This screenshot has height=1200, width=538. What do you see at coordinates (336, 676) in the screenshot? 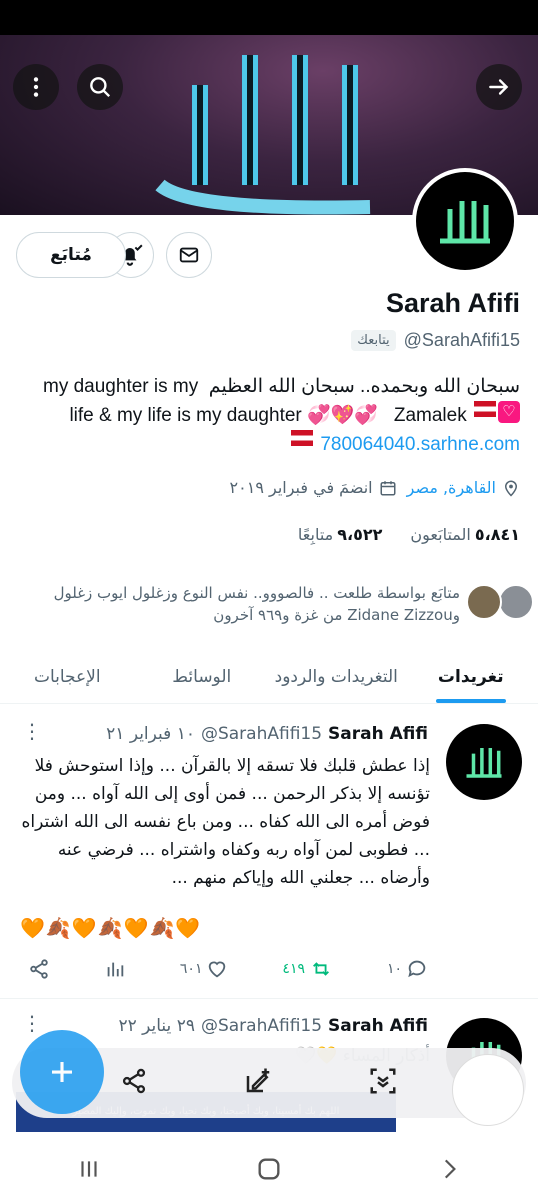
I see `tab-tweets-replies: التغريدات والردود` at bounding box center [336, 676].